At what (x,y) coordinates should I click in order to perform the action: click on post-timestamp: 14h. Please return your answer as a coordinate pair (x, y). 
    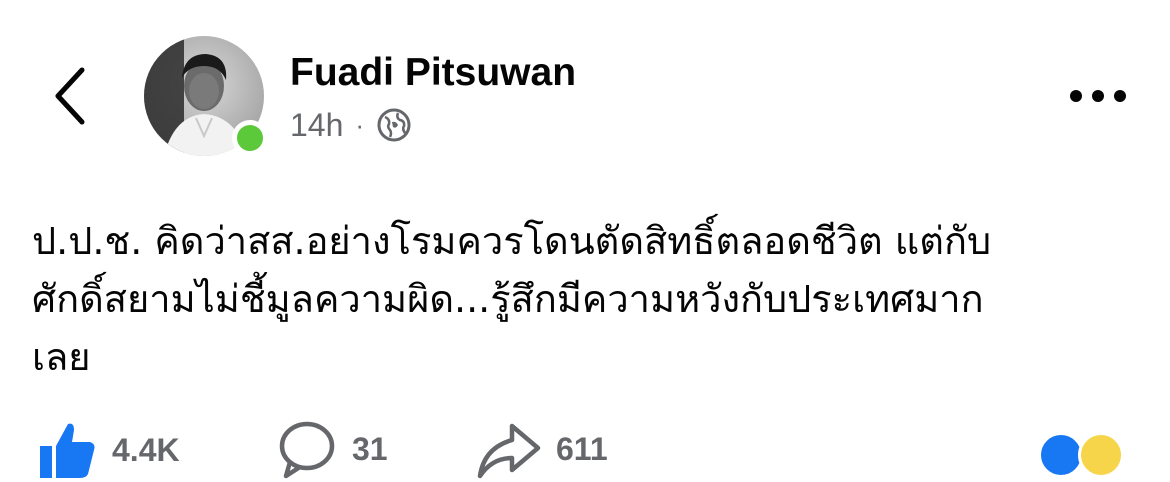
    Looking at the image, I should click on (316, 125).